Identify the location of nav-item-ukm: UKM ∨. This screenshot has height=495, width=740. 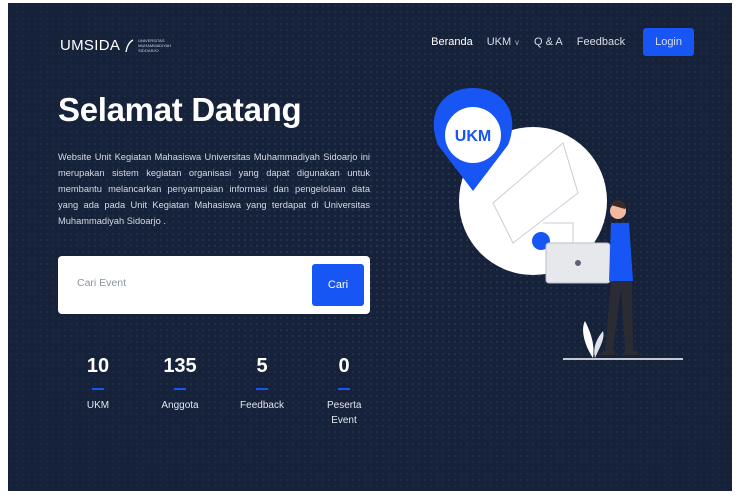
(503, 42).